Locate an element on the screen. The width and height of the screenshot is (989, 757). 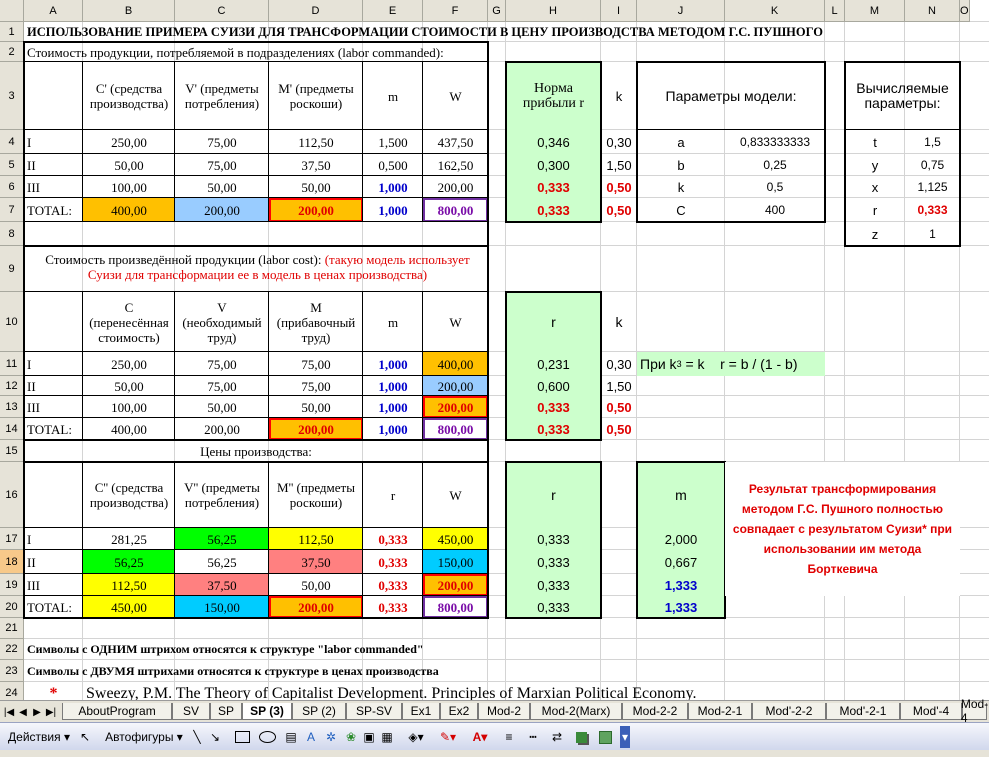
column-header: A is located at coordinates (53, 11).